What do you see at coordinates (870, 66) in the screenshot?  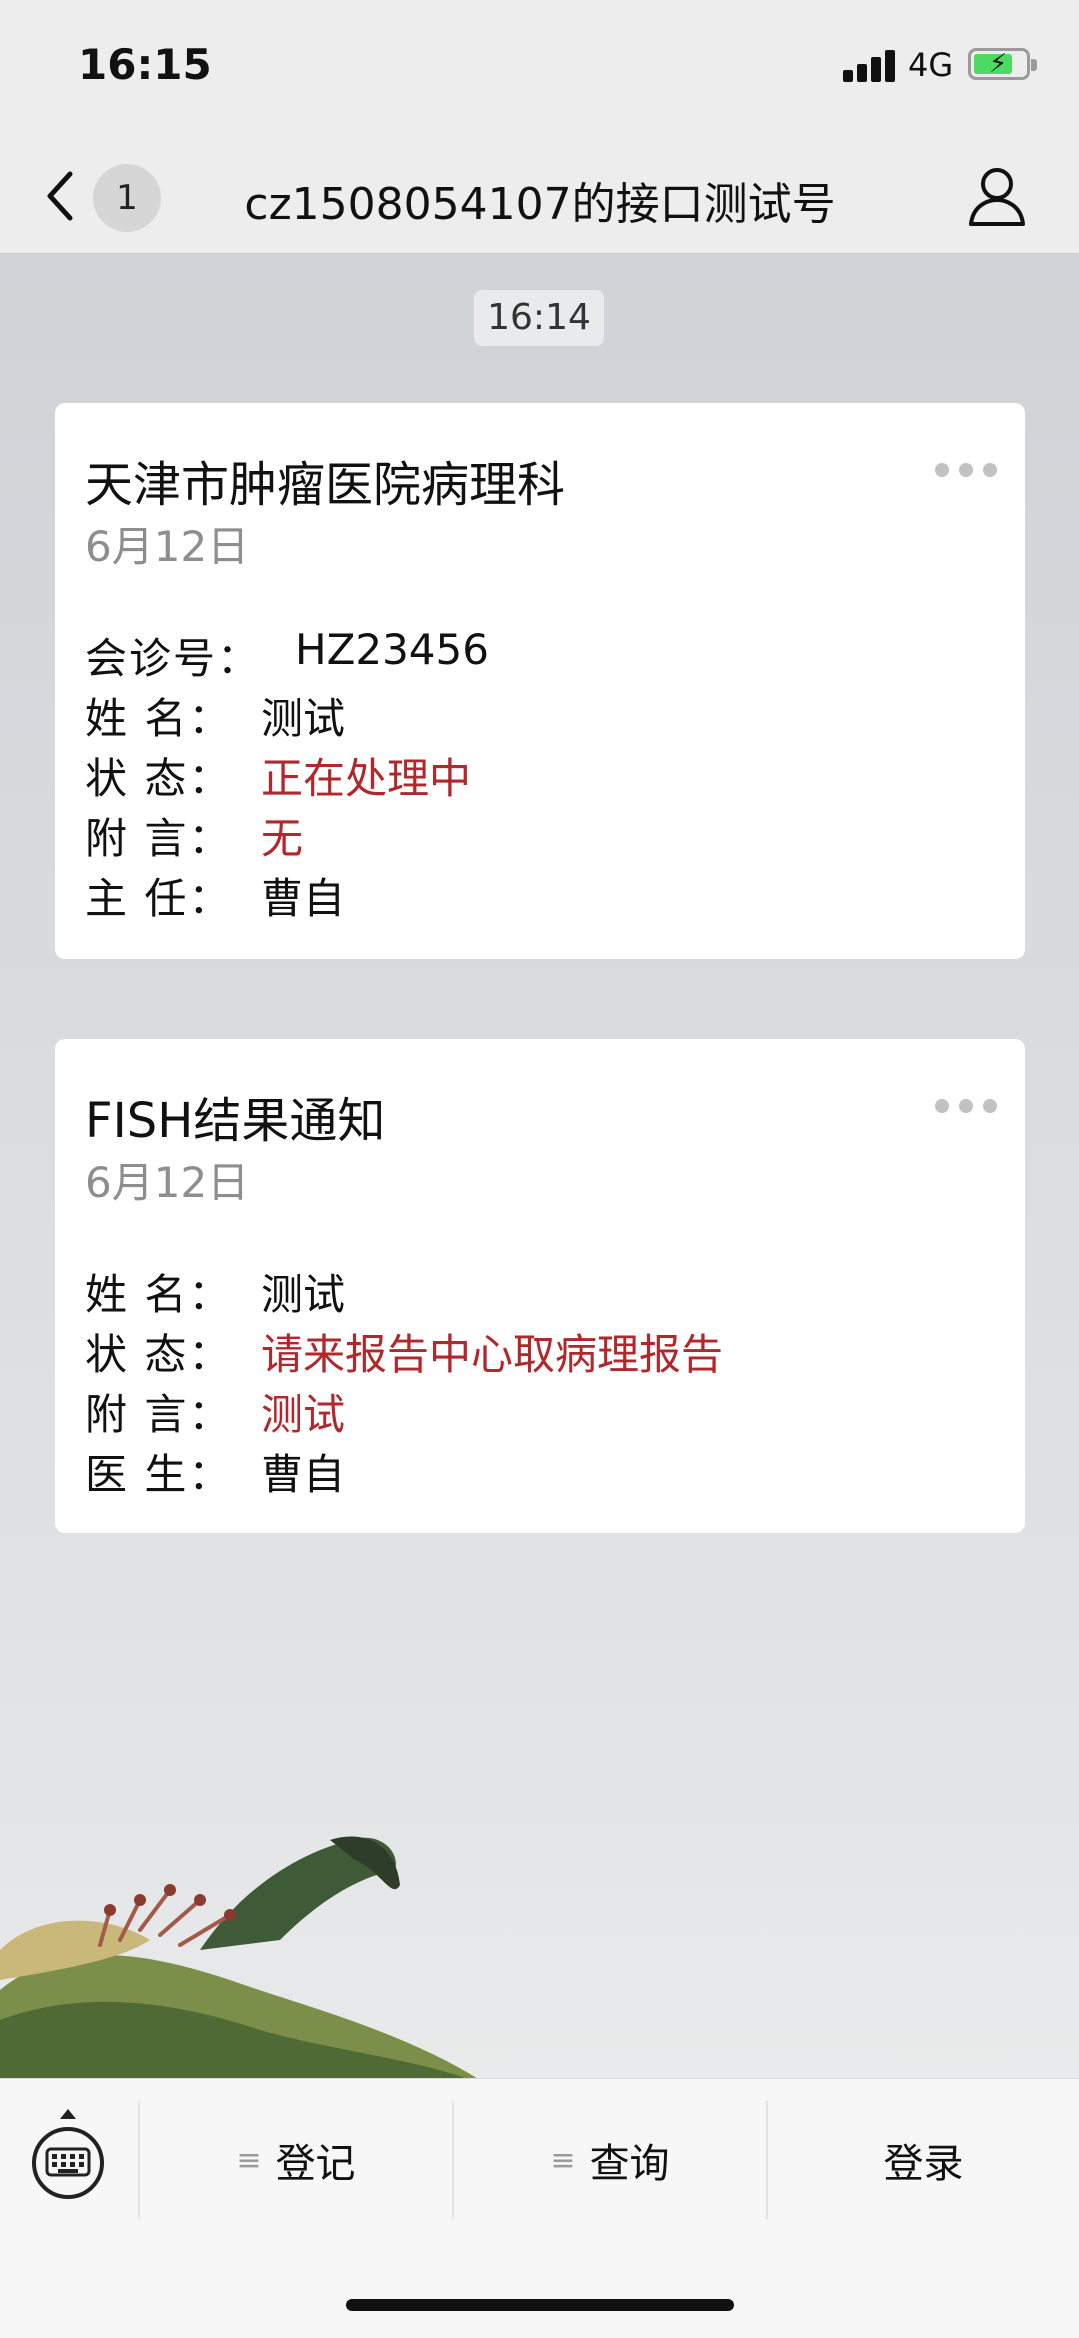 I see `signal-icon` at bounding box center [870, 66].